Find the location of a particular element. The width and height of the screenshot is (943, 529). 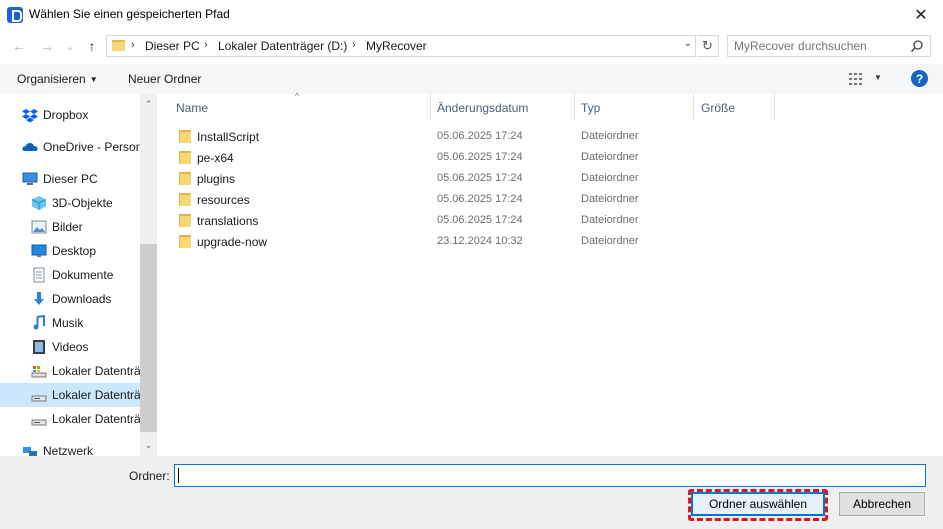

sidebar-item-label: Dieser PC is located at coordinates (70, 179).